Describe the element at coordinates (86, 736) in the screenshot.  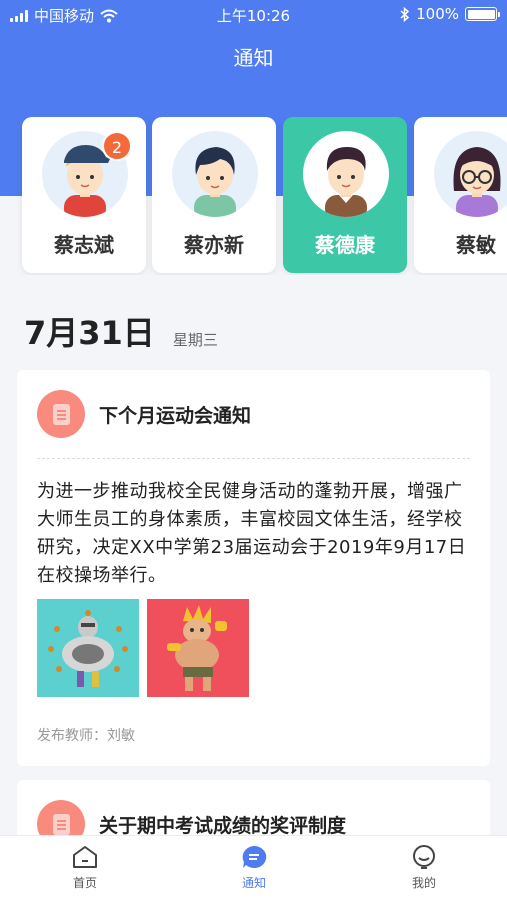
I see `publisher-label: 发布教师：刘敏` at that location.